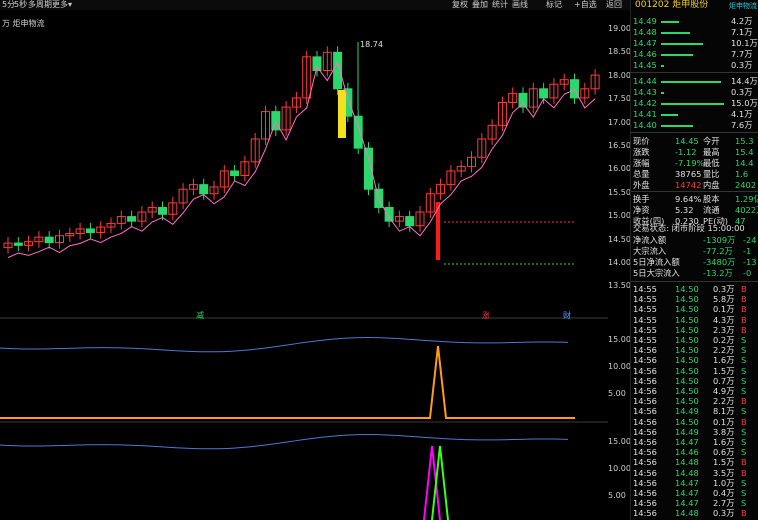  Describe the element at coordinates (724, 482) in the screenshot. I see `tick-volume: 1.0万` at that location.